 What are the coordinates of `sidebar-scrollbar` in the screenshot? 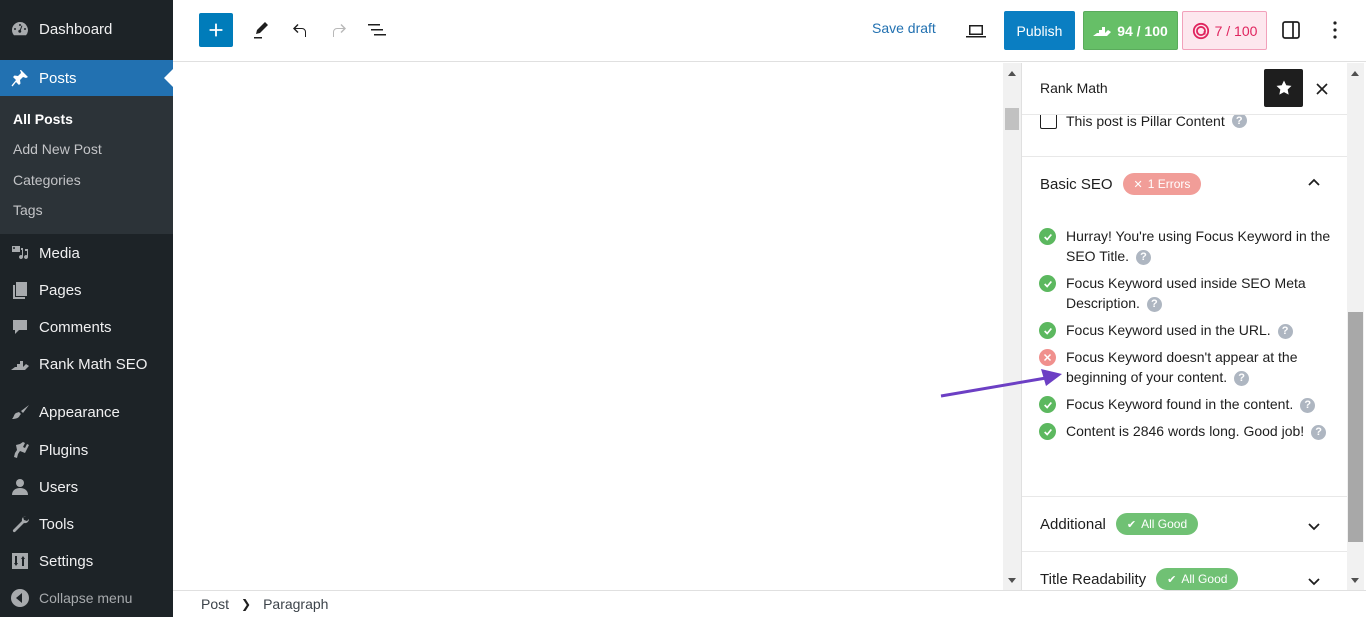 It's located at (1355, 326).